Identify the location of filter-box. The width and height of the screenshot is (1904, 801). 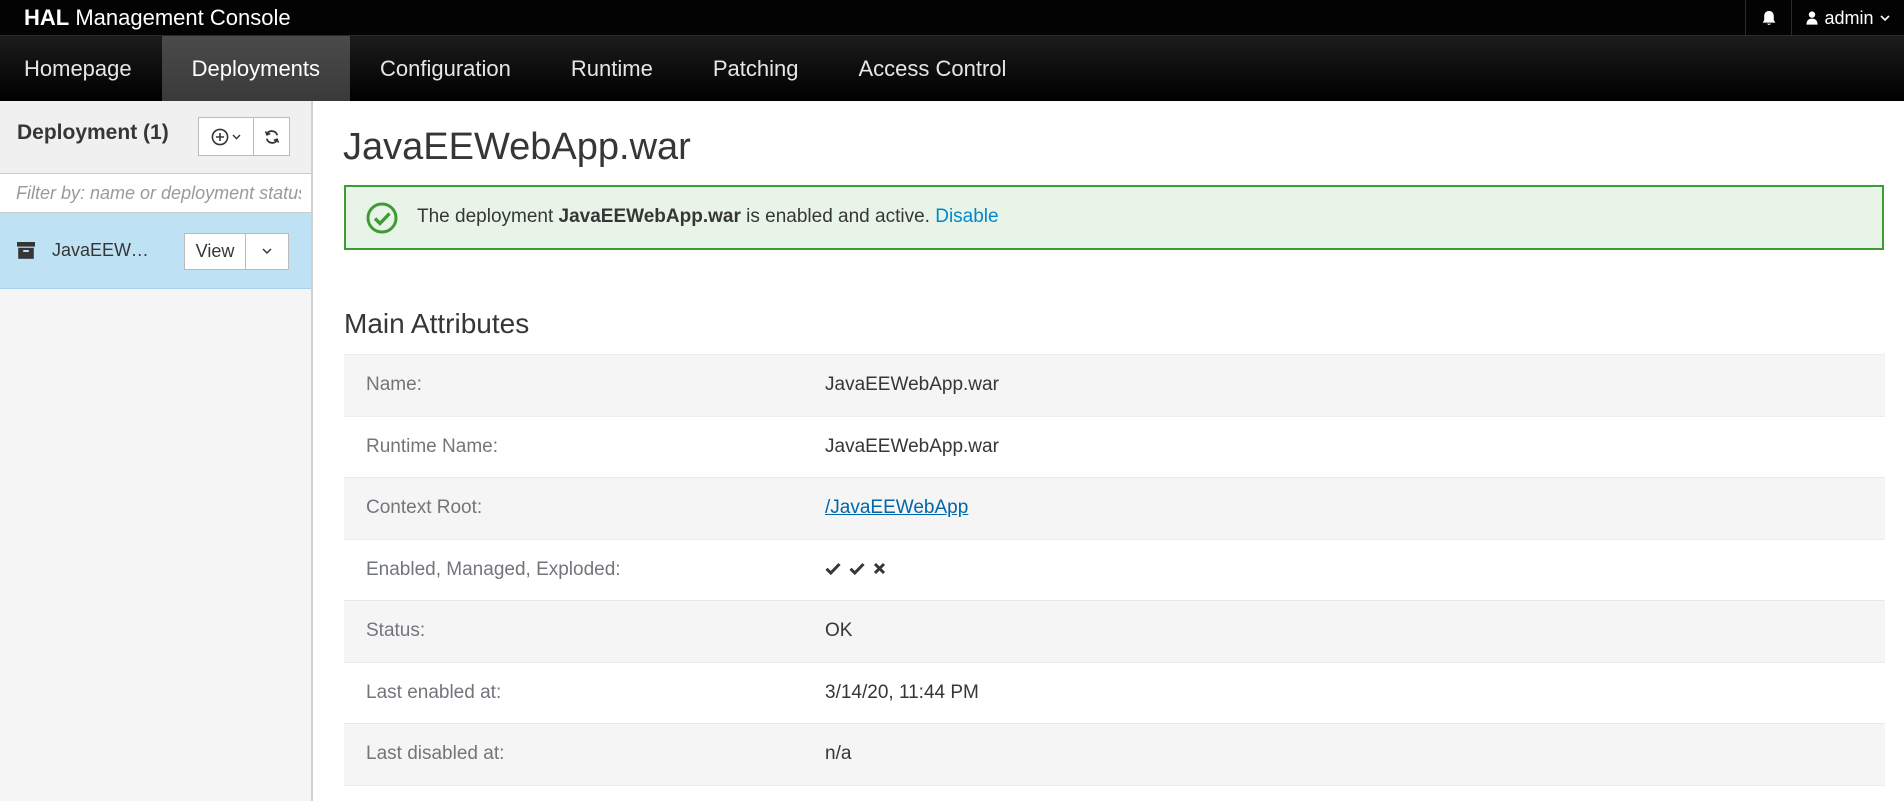
(155, 193).